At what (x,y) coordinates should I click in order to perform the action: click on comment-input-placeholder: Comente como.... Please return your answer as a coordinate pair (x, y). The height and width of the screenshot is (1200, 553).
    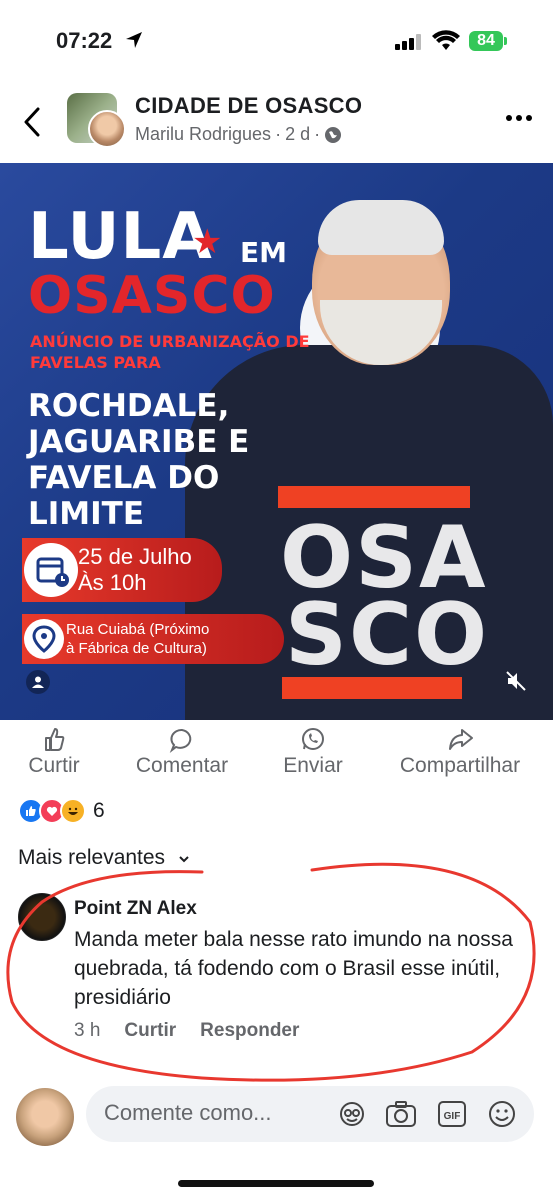
    Looking at the image, I should click on (188, 1112).